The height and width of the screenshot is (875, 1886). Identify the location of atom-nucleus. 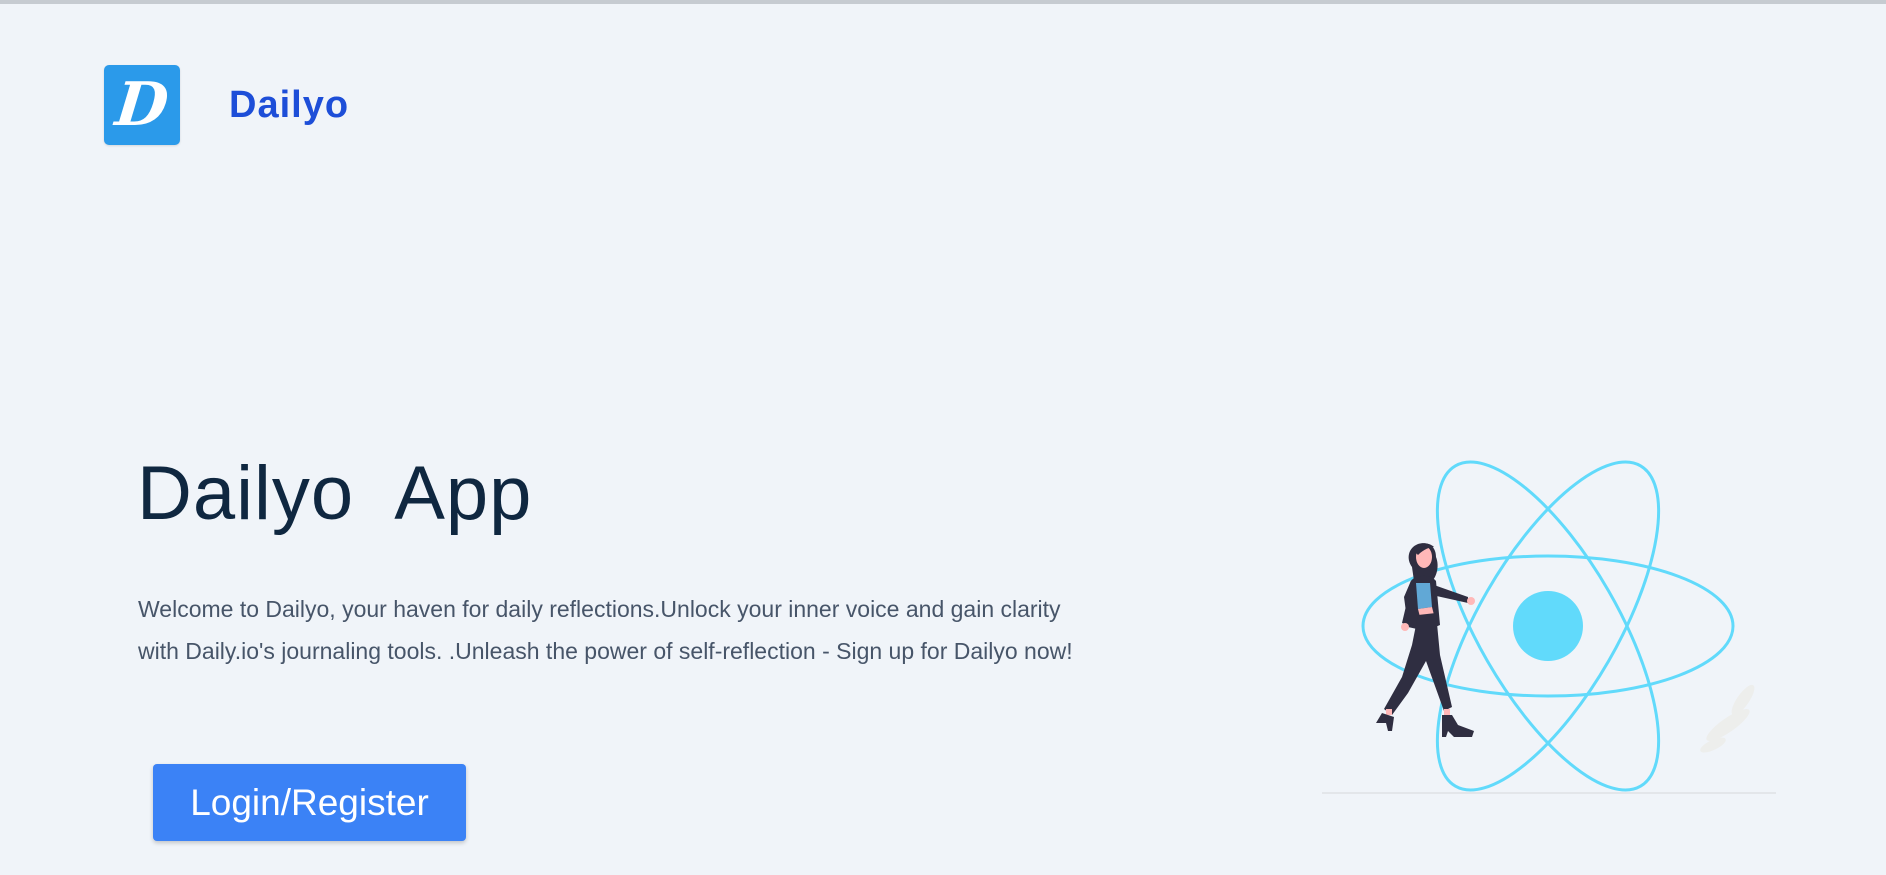
(1548, 626).